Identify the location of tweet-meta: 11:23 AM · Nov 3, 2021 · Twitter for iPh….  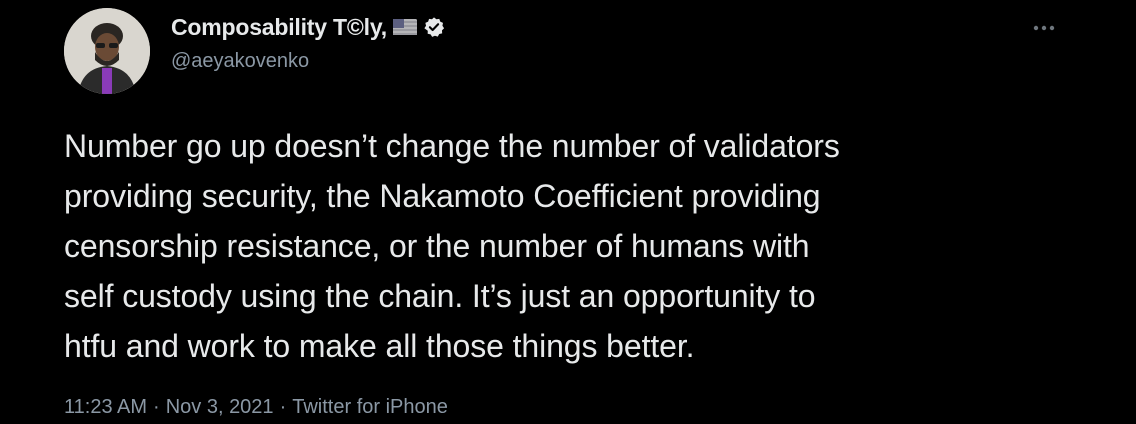
(256, 407).